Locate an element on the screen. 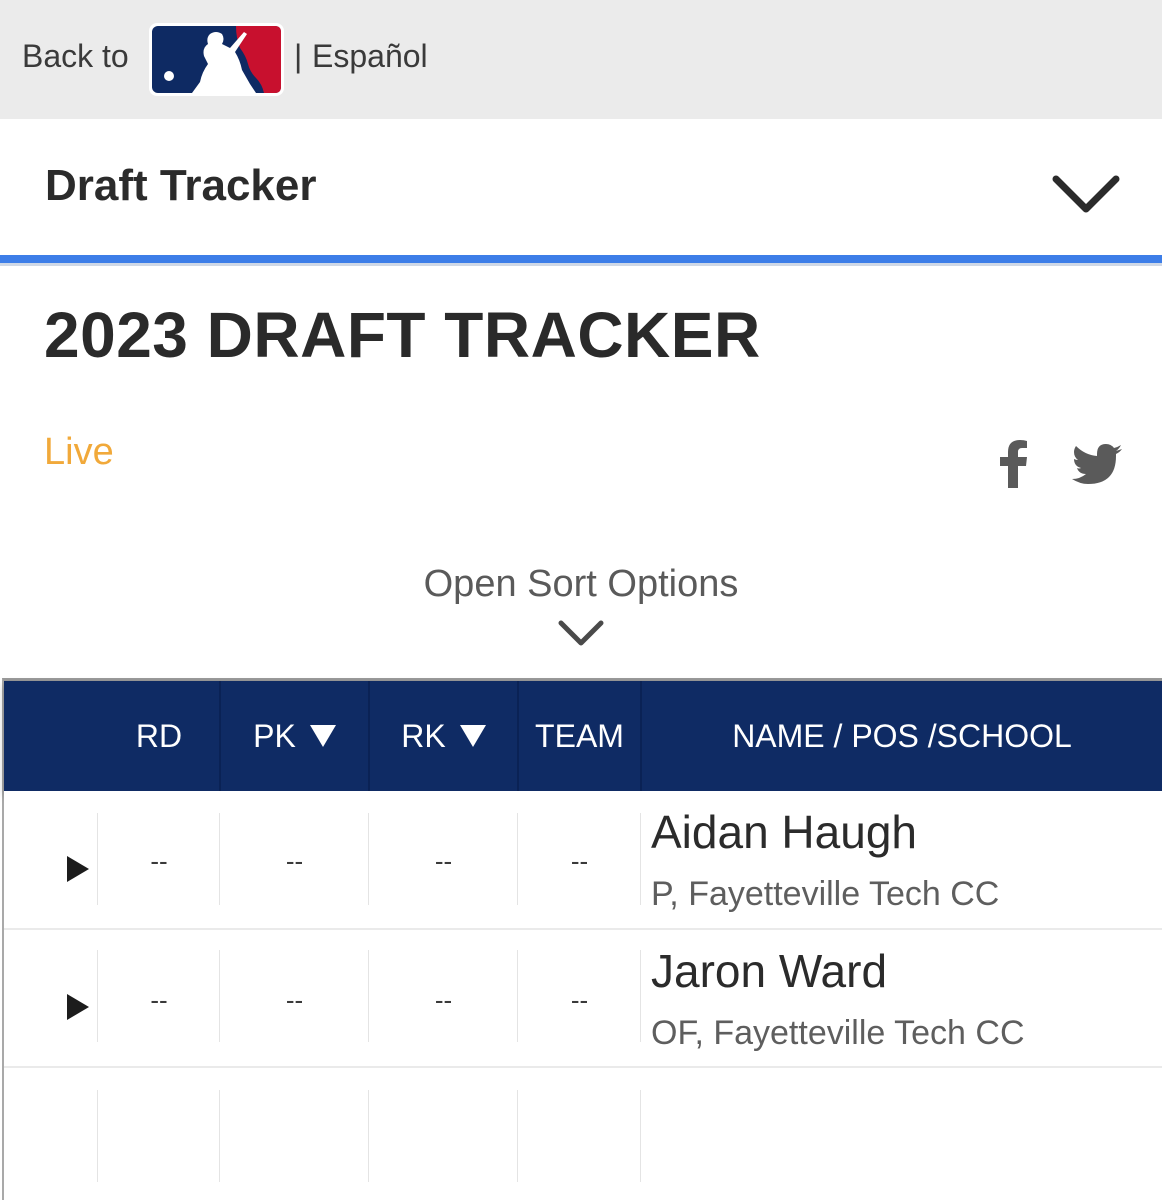  table-row-empty is located at coordinates (583, 1134).